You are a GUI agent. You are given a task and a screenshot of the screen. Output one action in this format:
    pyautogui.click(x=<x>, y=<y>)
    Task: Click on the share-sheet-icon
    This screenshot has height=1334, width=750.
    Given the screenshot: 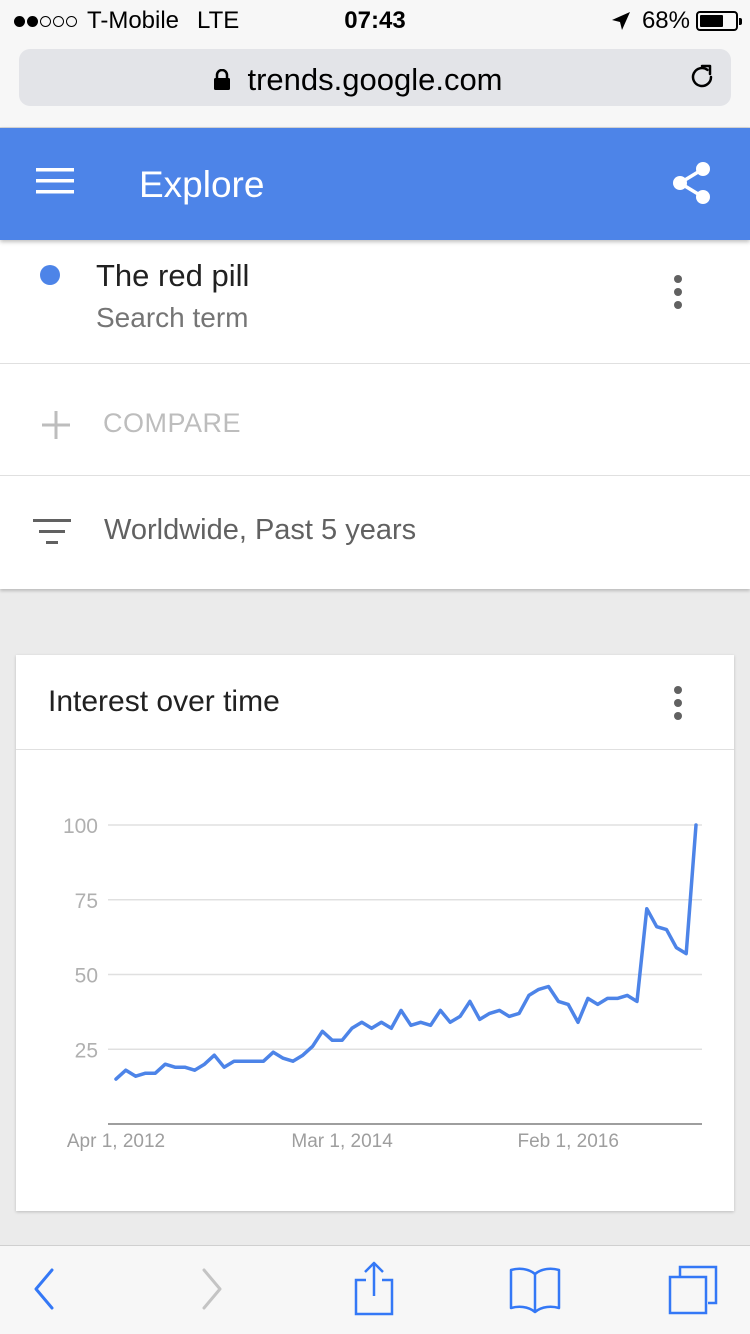 What is the action you would take?
    pyautogui.click(x=374, y=1288)
    